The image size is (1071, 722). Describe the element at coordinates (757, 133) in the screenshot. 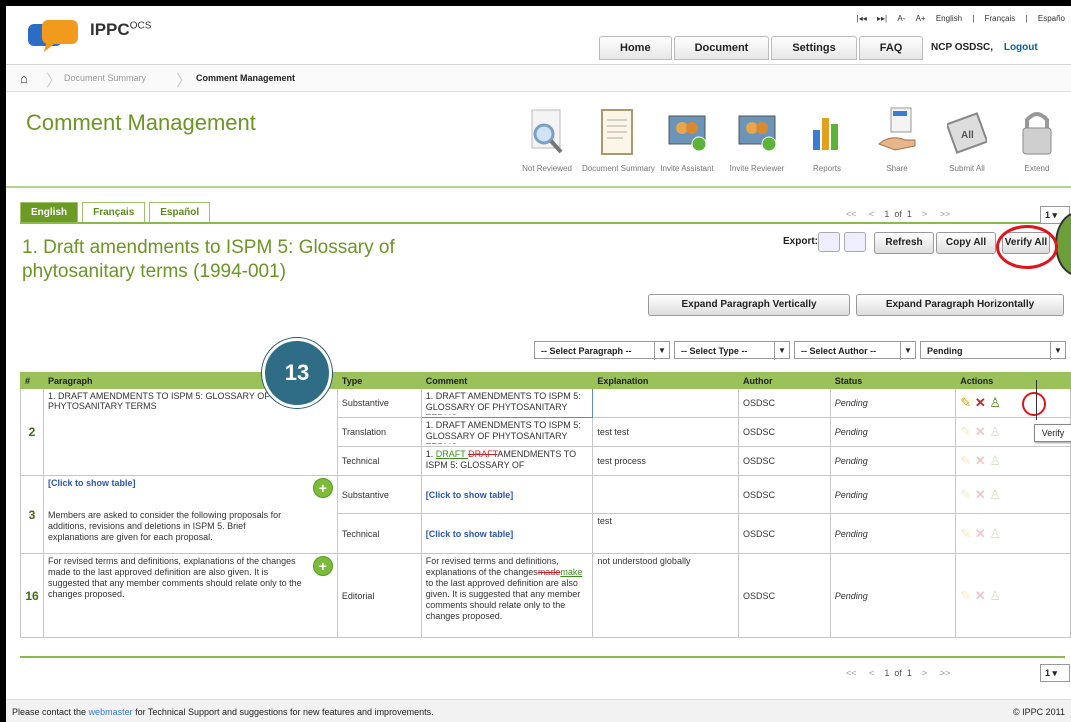

I see `invite-reviewer-icon` at that location.